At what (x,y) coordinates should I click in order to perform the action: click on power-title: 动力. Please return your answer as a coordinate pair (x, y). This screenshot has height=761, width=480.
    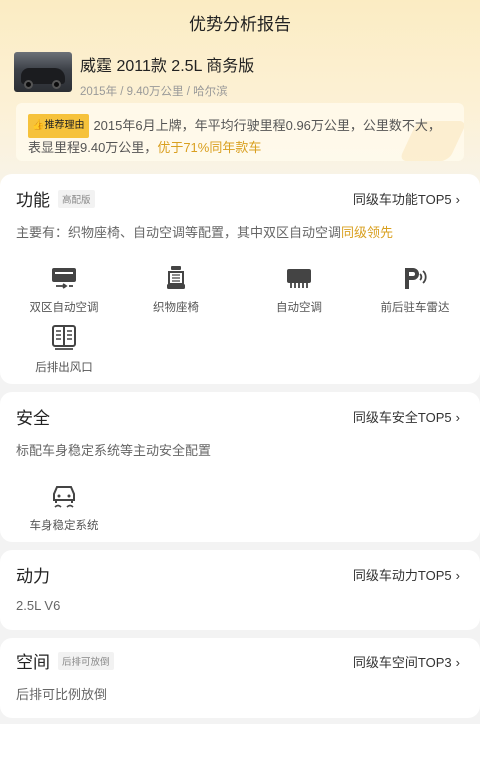
    Looking at the image, I should click on (33, 576).